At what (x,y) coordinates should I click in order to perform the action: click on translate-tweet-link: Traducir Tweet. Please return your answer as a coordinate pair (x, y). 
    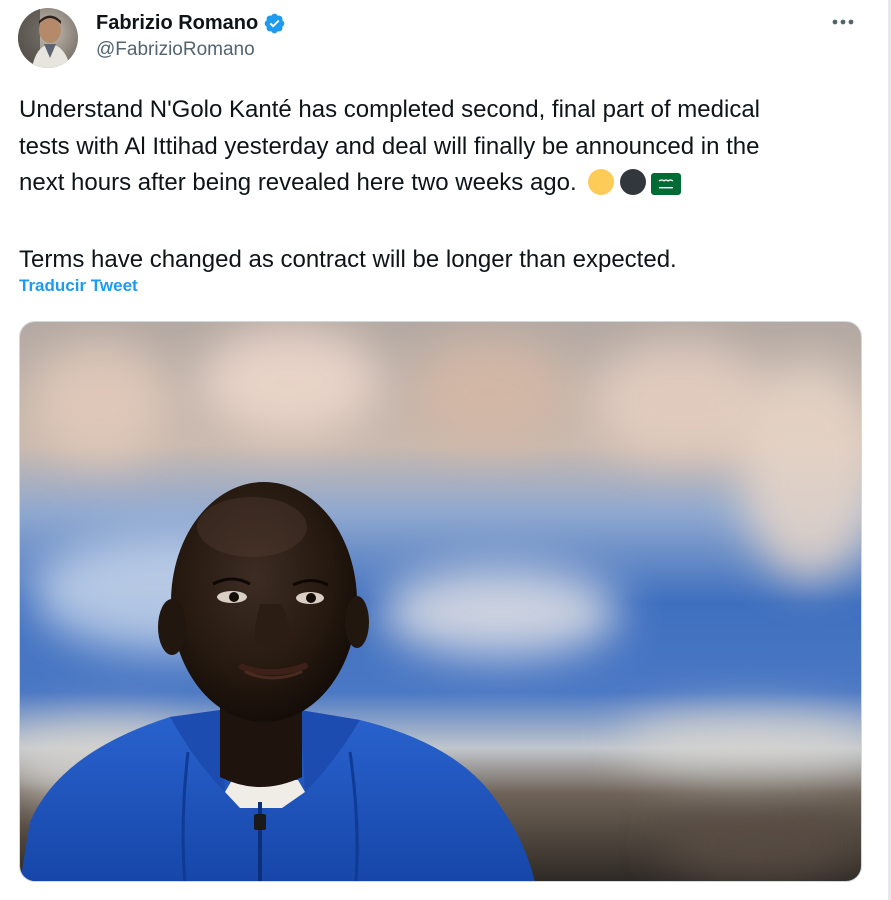
    Looking at the image, I should click on (78, 286).